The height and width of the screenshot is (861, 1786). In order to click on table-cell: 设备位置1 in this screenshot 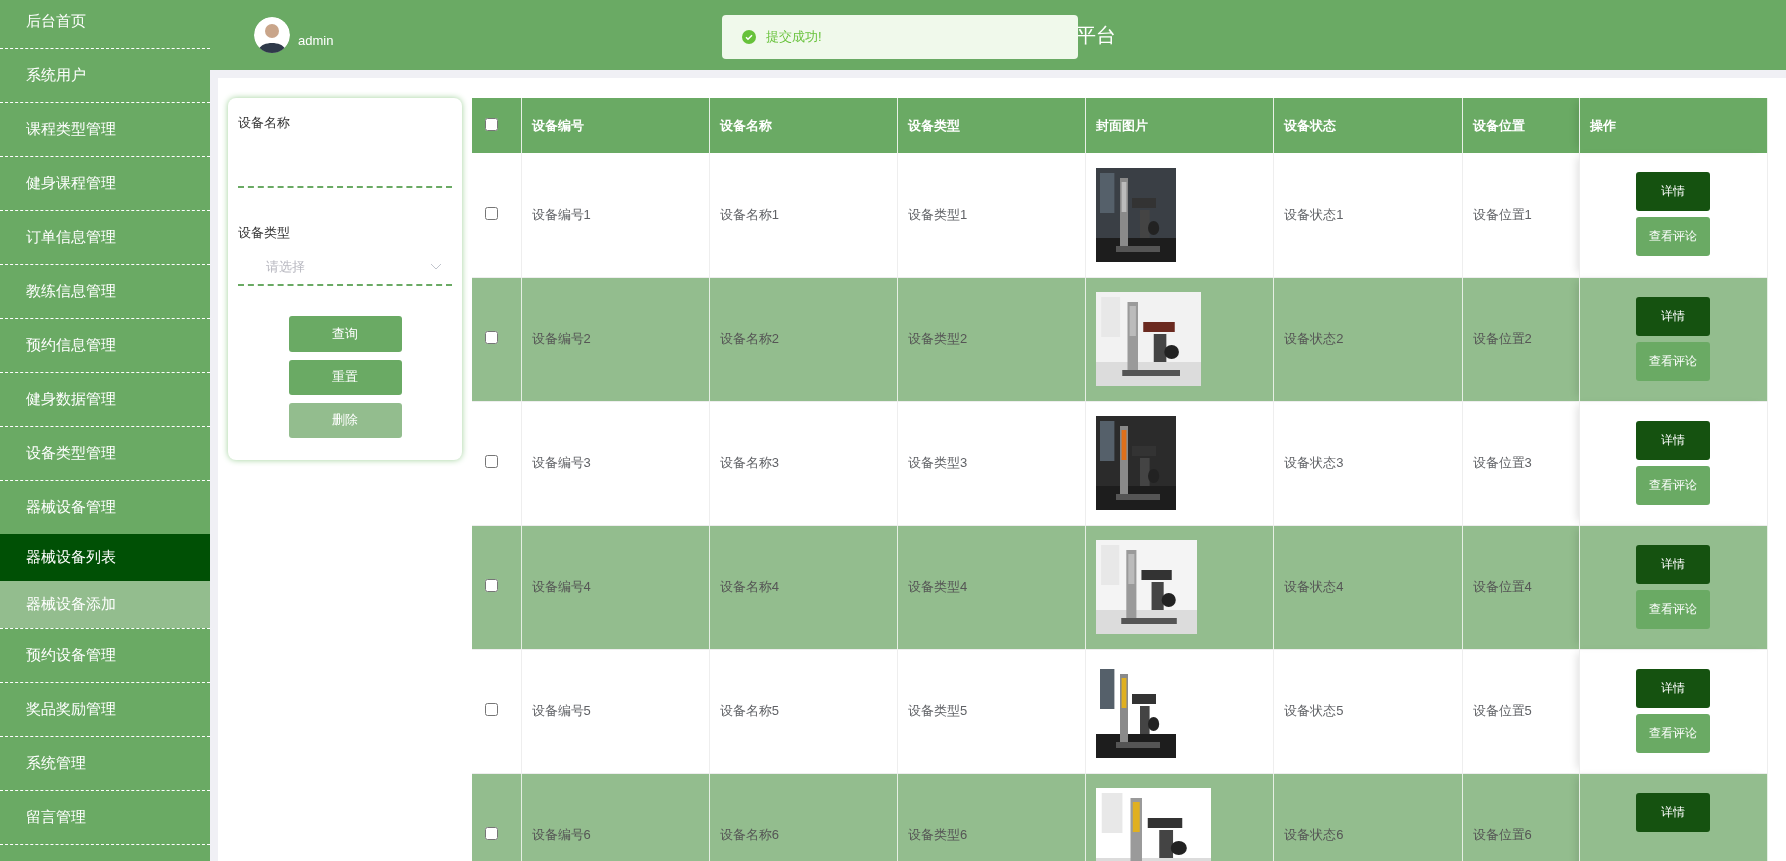, I will do `click(1521, 215)`.